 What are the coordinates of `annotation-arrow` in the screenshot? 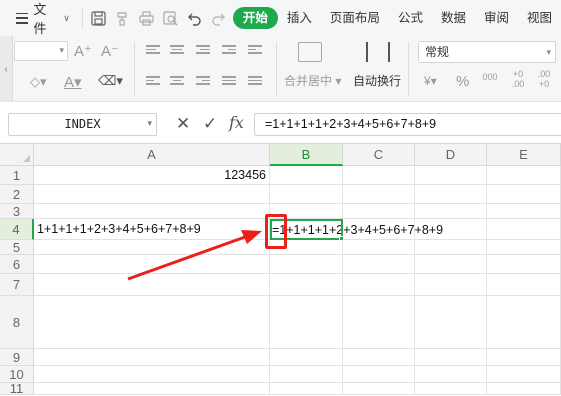 It's located at (194, 255).